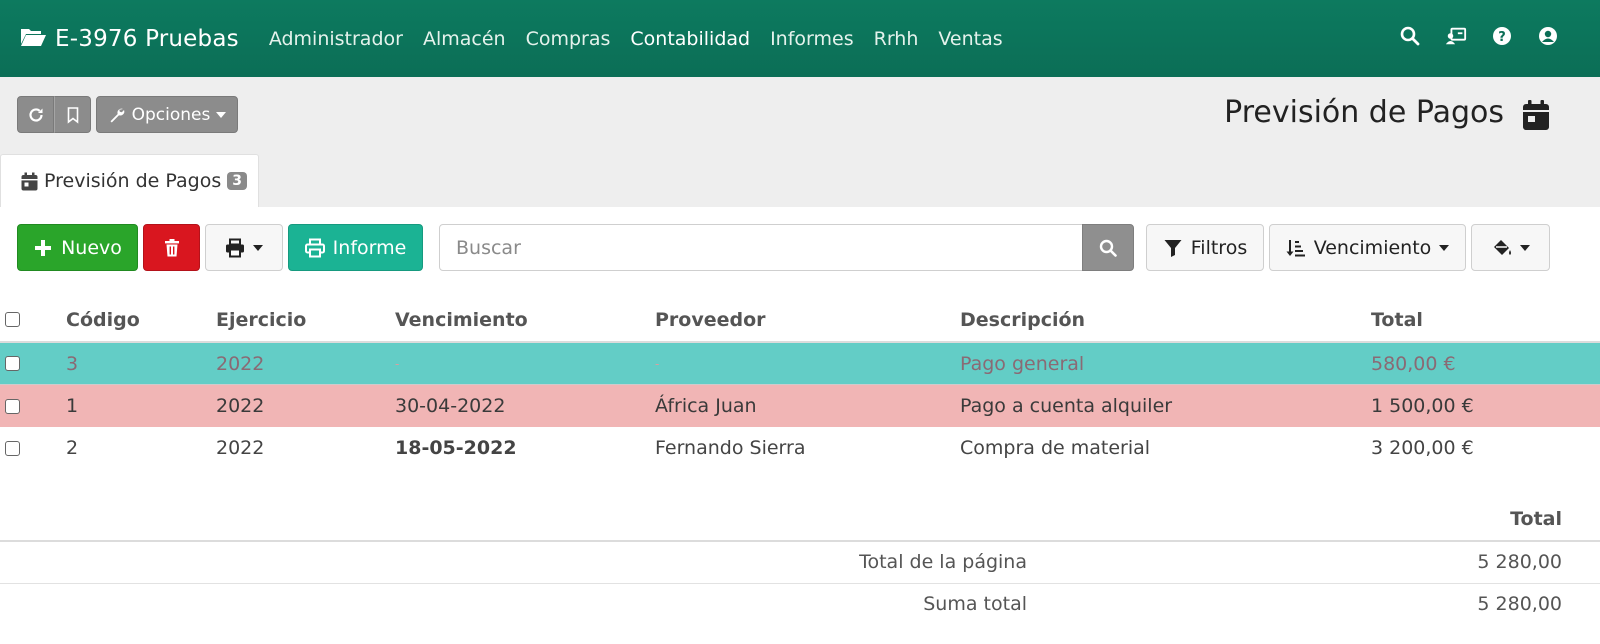  Describe the element at coordinates (397, 363) in the screenshot. I see `cell-vencimiento: -` at that location.